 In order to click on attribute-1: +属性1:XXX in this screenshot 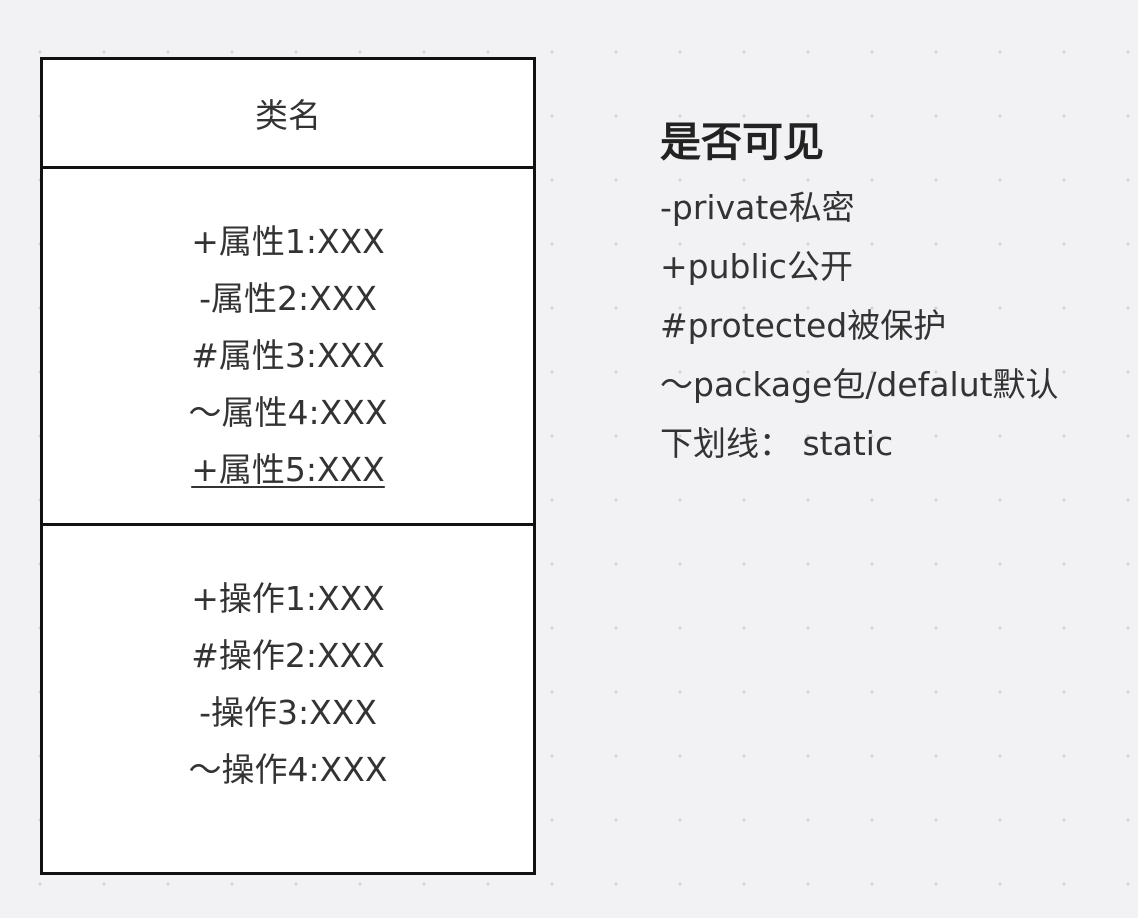, I will do `click(288, 241)`.